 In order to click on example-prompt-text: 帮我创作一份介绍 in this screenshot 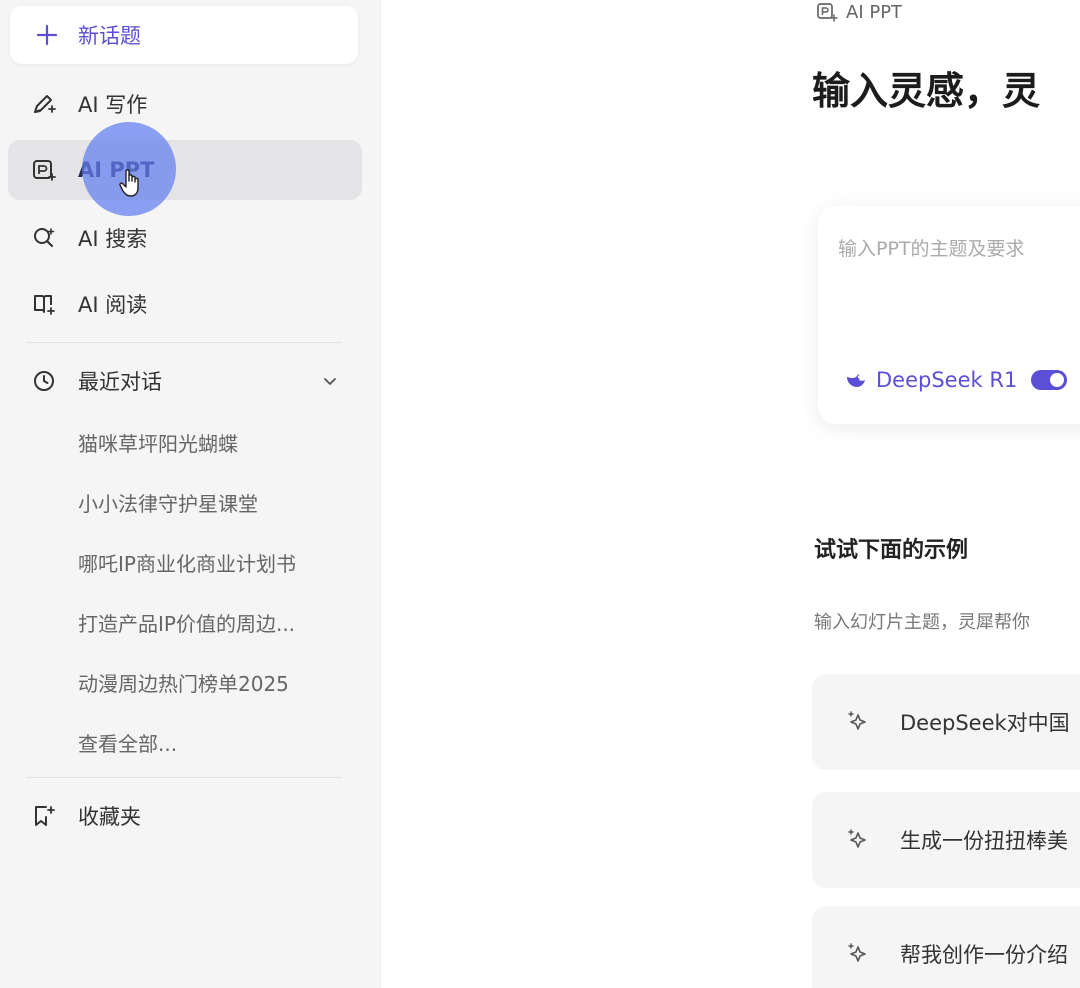, I will do `click(984, 955)`.